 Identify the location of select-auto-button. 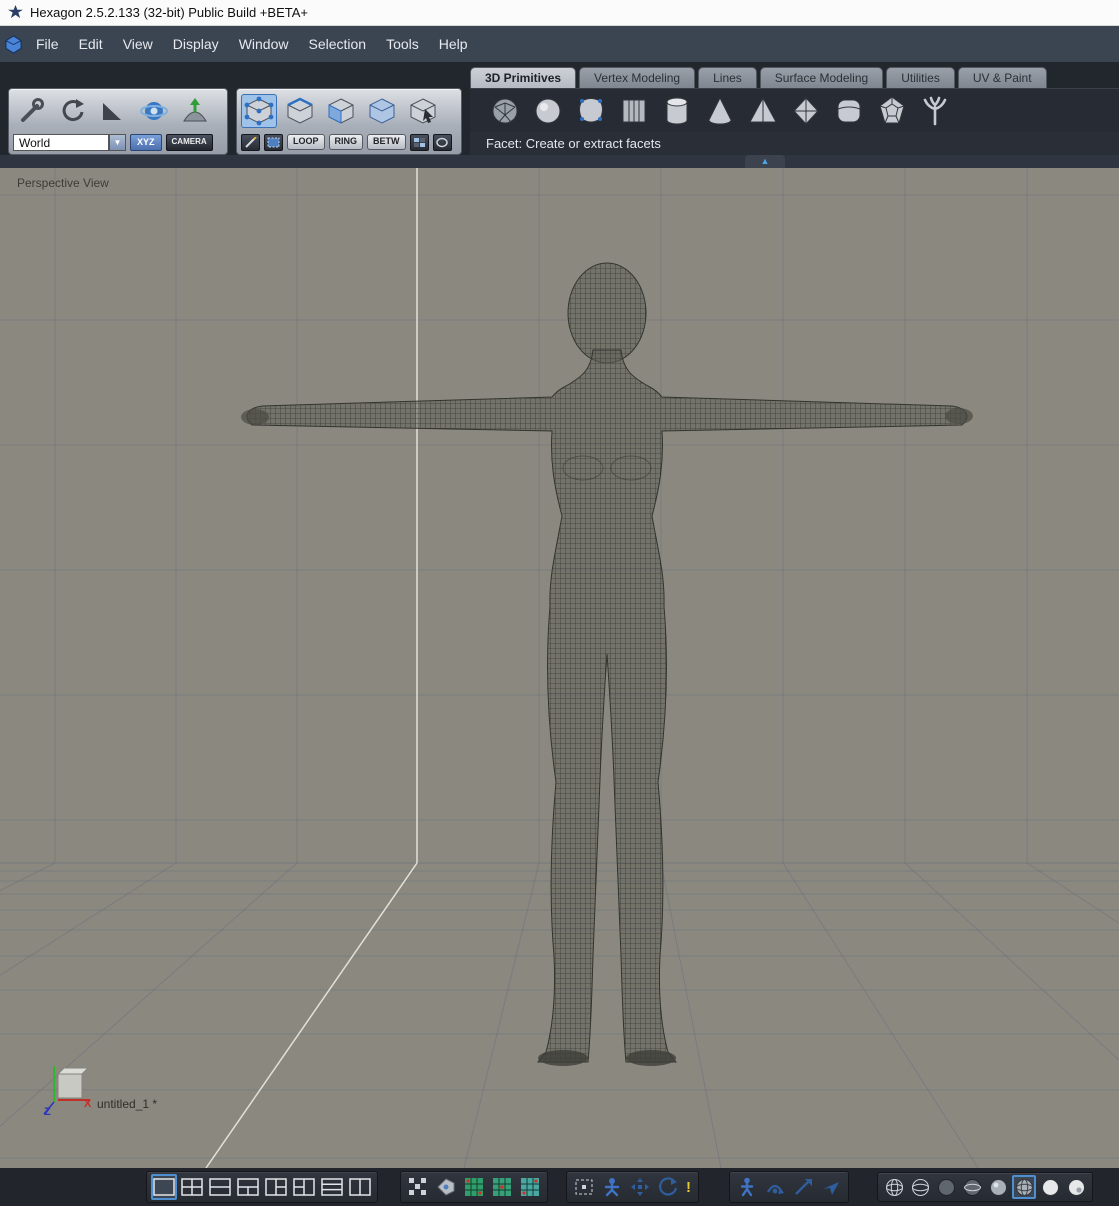
(423, 111).